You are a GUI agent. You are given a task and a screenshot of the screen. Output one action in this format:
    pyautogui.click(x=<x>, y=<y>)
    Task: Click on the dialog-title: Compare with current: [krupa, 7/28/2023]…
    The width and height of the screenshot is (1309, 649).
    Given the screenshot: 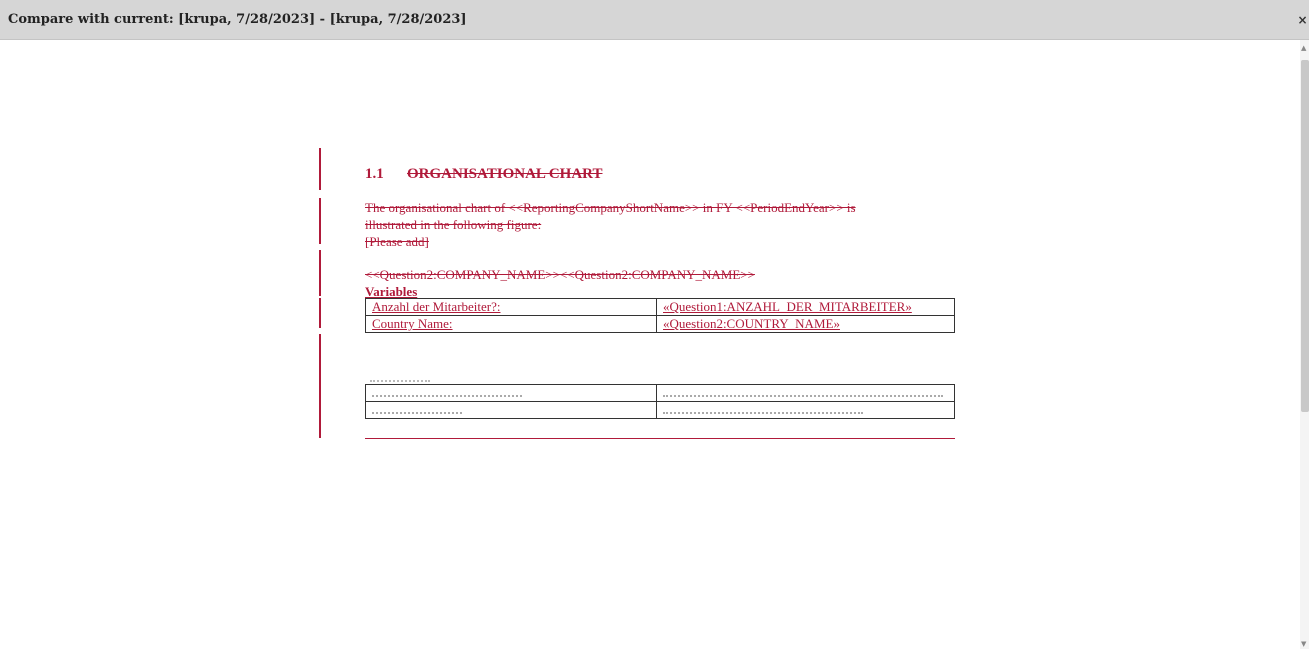 What is the action you would take?
    pyautogui.click(x=237, y=19)
    